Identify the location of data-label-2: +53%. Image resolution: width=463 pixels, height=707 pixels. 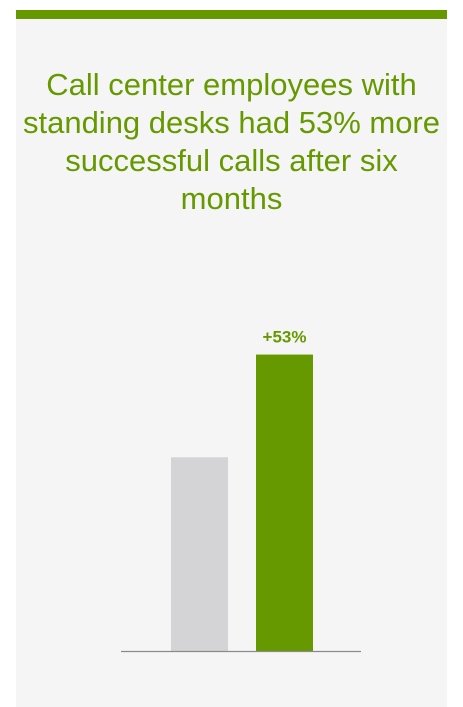
(285, 337).